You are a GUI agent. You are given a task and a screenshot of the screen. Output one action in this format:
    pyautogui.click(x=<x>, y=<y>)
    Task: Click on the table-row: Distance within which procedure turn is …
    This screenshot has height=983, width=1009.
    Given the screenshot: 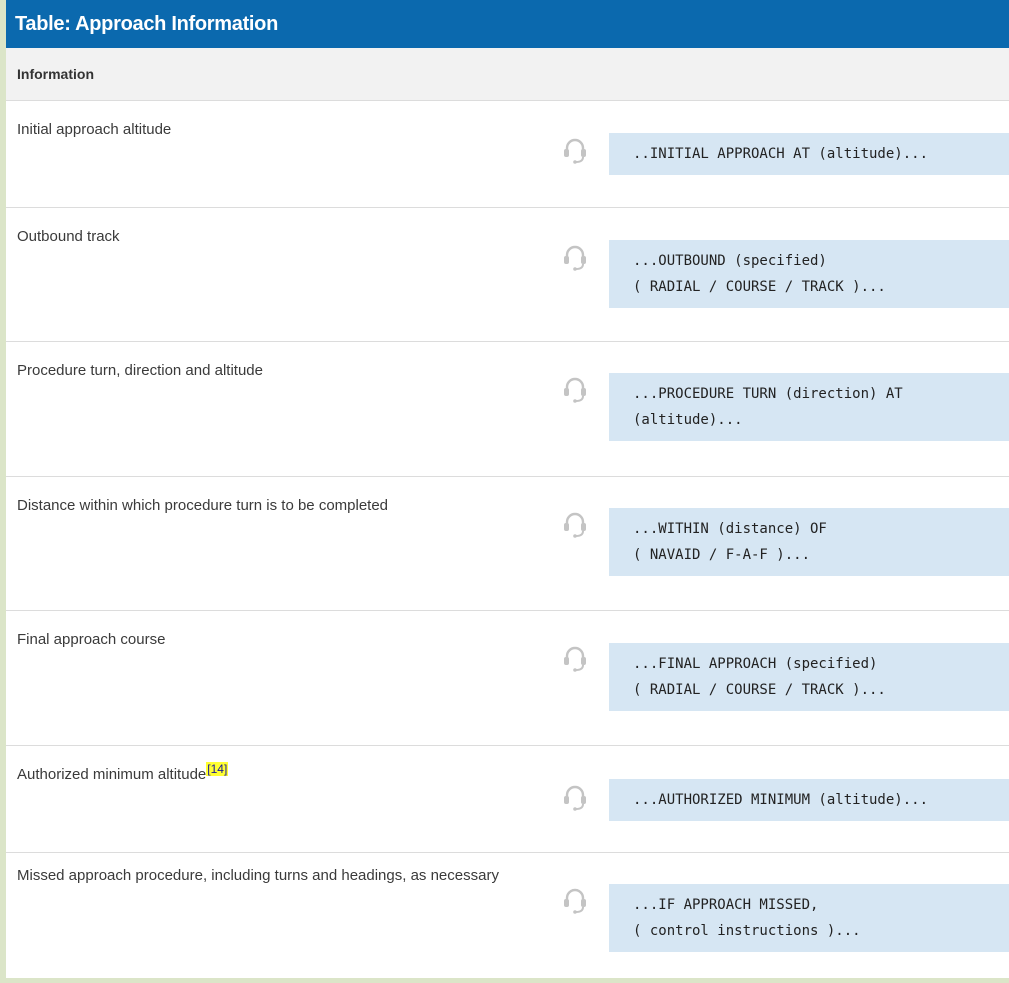 What is the action you would take?
    pyautogui.click(x=507, y=544)
    